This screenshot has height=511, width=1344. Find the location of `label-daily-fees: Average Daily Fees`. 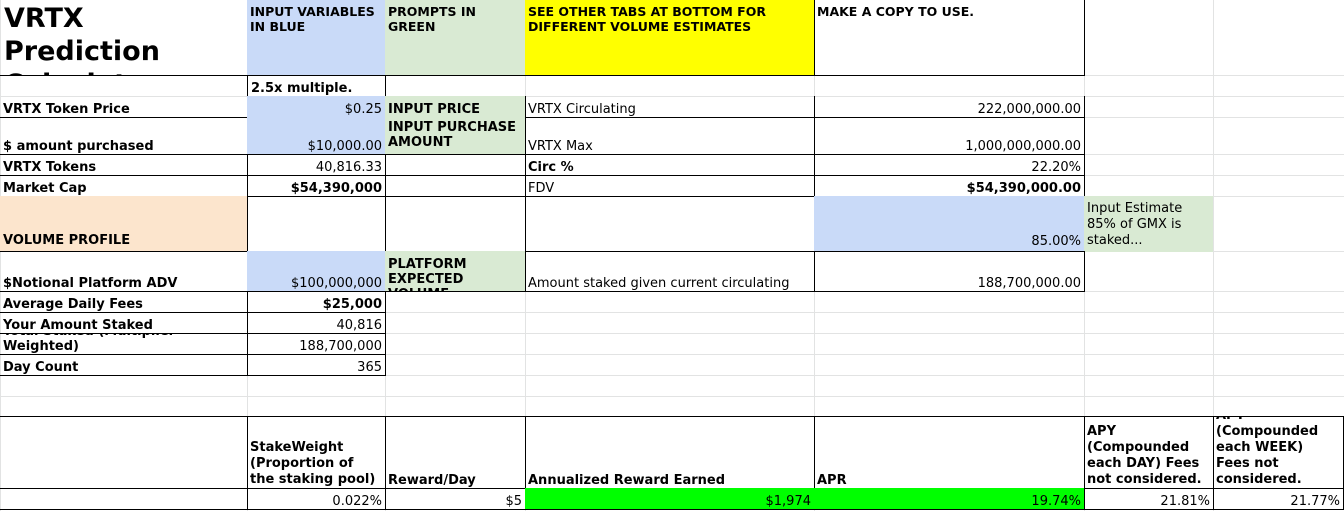

label-daily-fees: Average Daily Fees is located at coordinates (124, 302).